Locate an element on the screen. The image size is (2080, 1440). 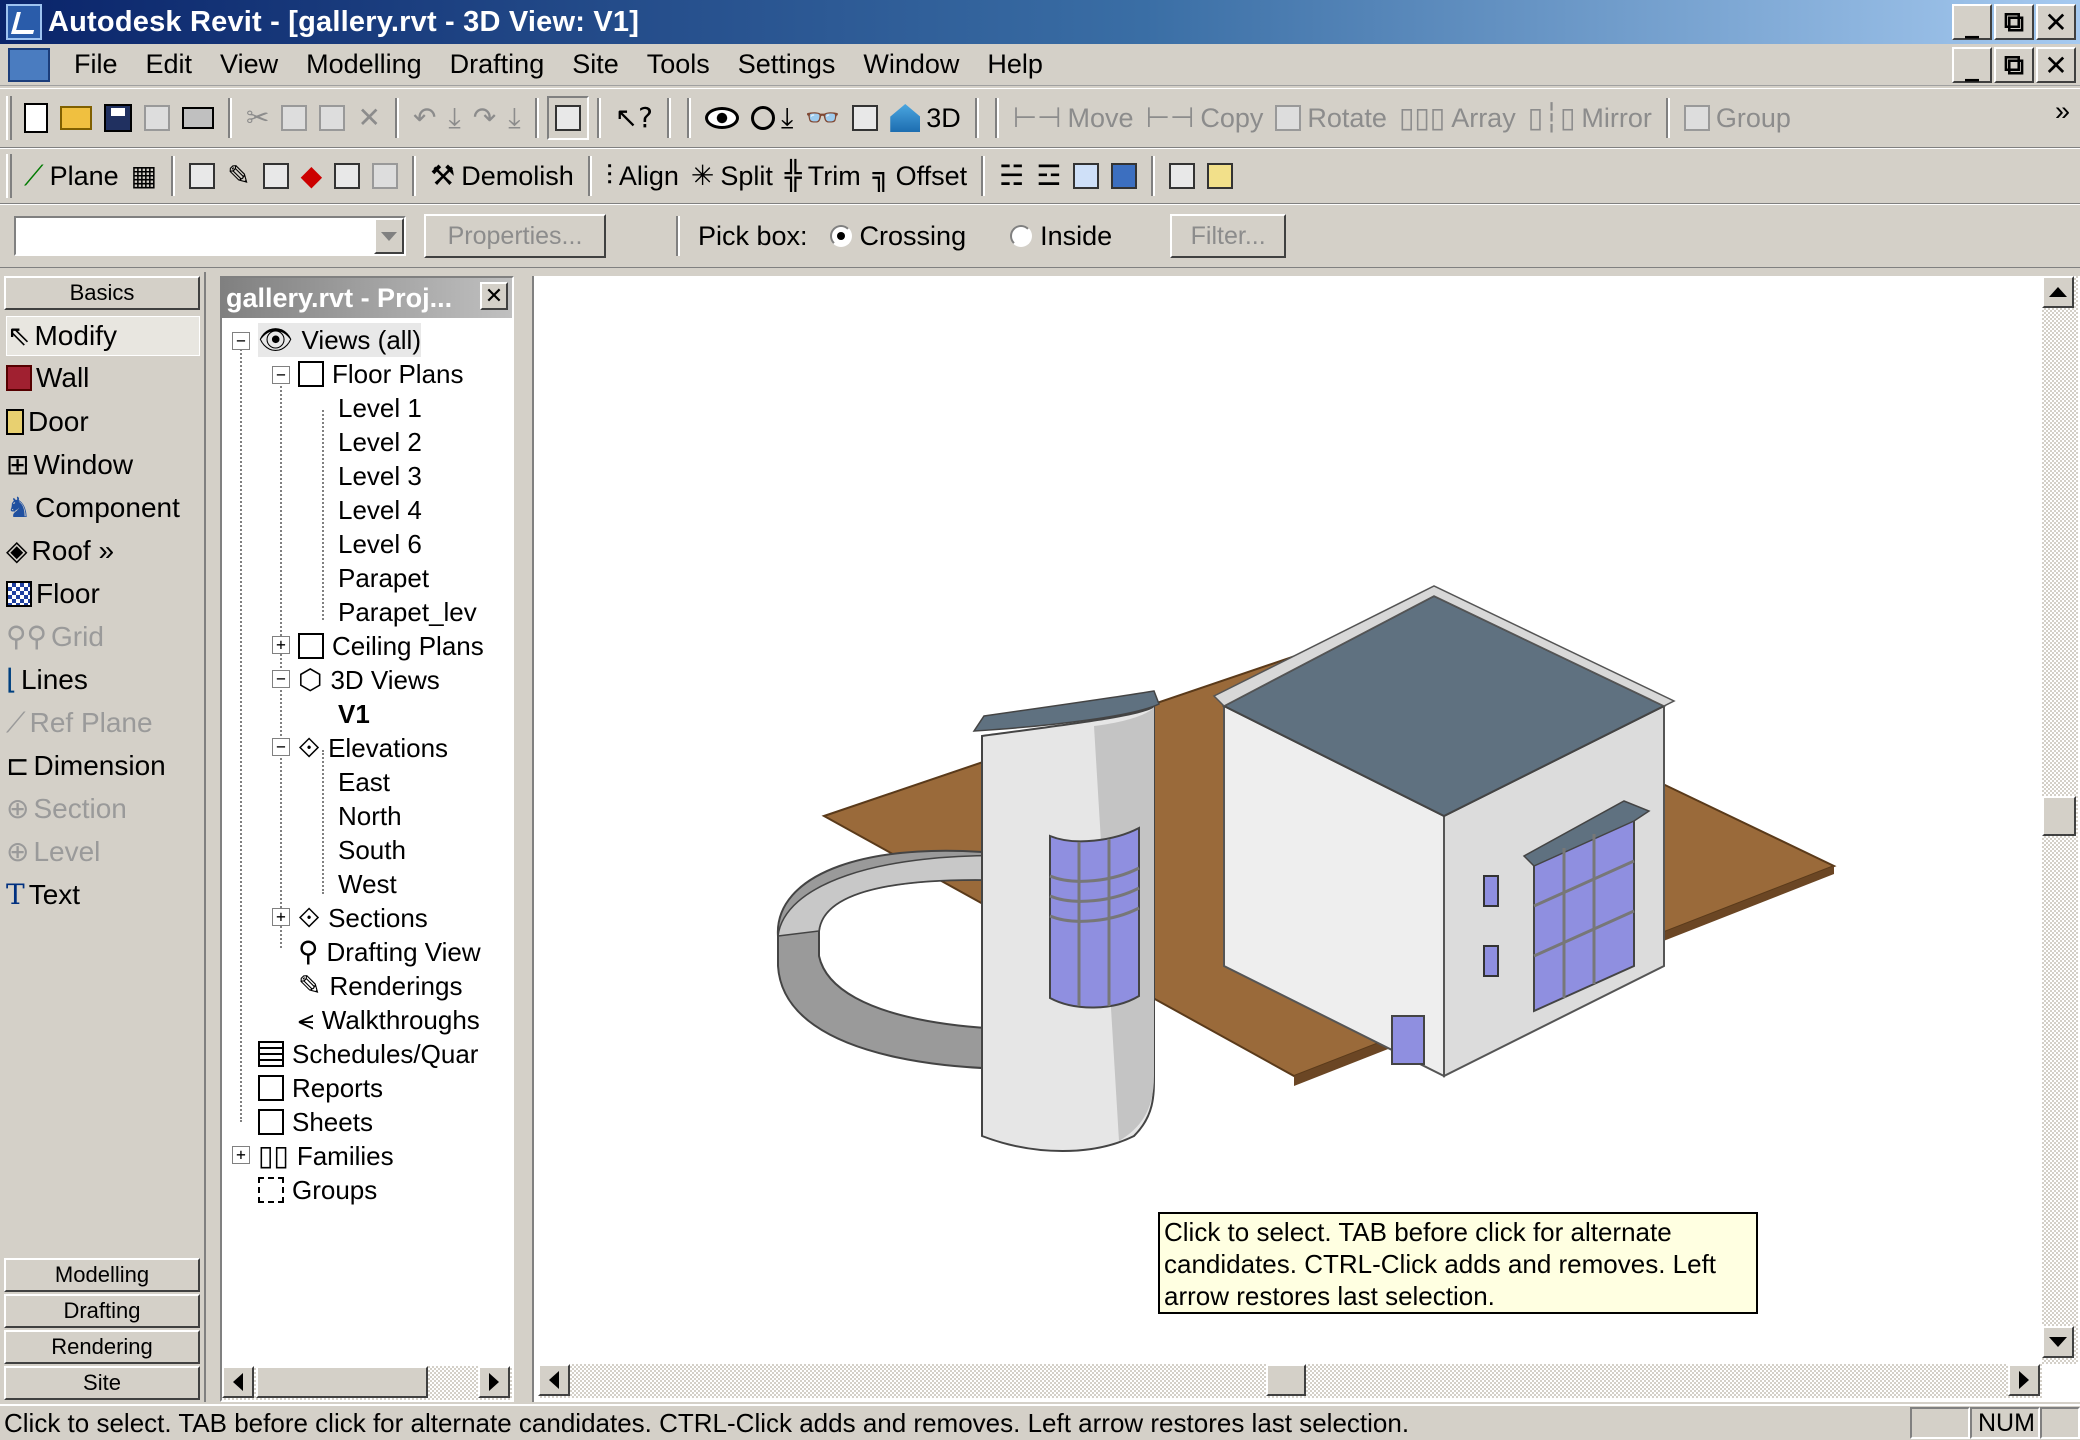
tool-ref-plane: ⟋ Ref Plane is located at coordinates (79, 723).